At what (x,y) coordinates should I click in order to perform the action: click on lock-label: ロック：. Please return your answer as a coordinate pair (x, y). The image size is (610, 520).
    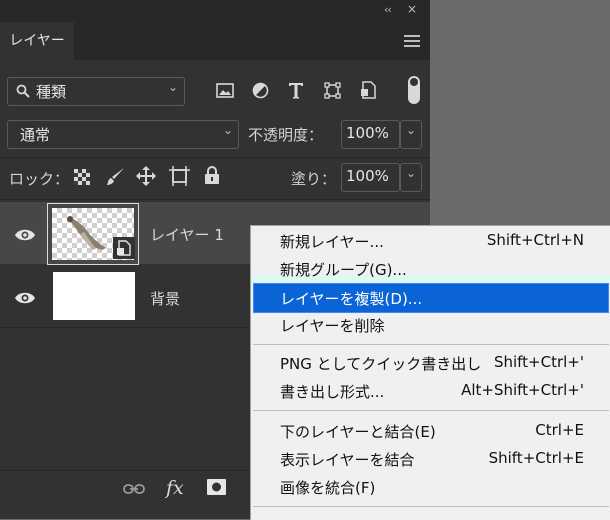
    Looking at the image, I should click on (39, 179).